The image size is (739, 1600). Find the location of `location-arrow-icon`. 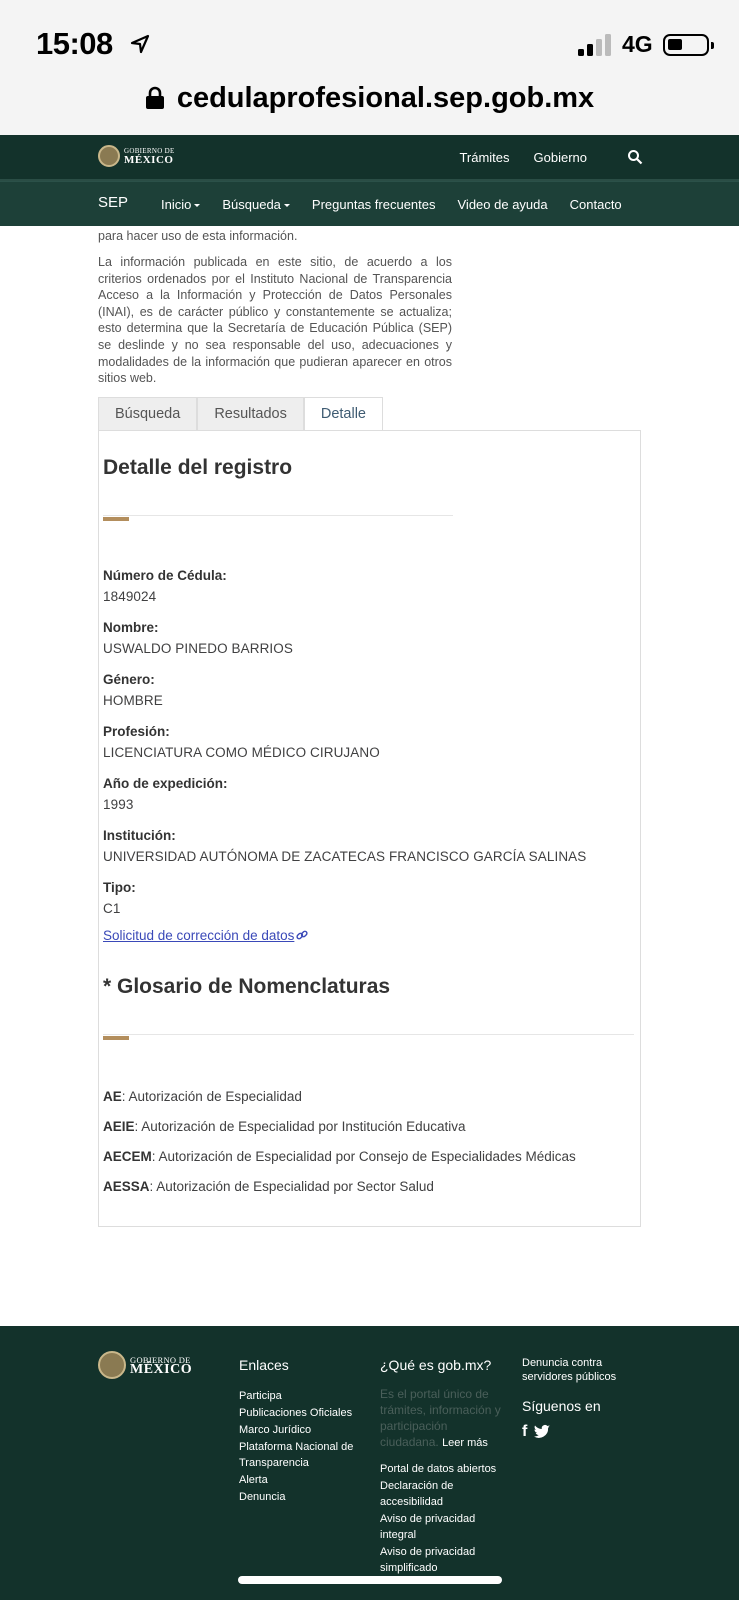

location-arrow-icon is located at coordinates (140, 44).